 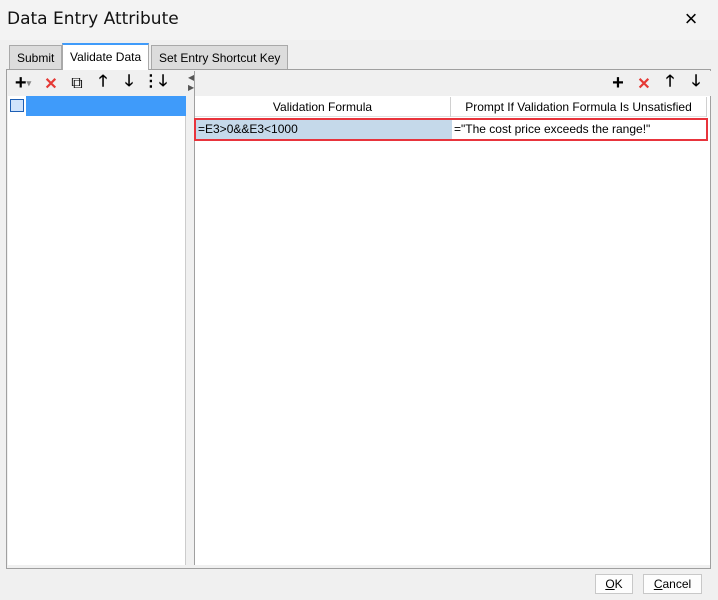 I want to click on ok-mnemonic: O, so click(x=610, y=584).